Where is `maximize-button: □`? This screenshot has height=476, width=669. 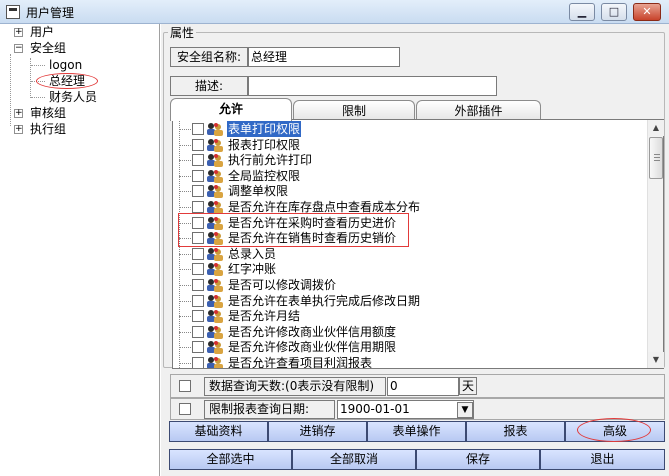 maximize-button: □ is located at coordinates (614, 12).